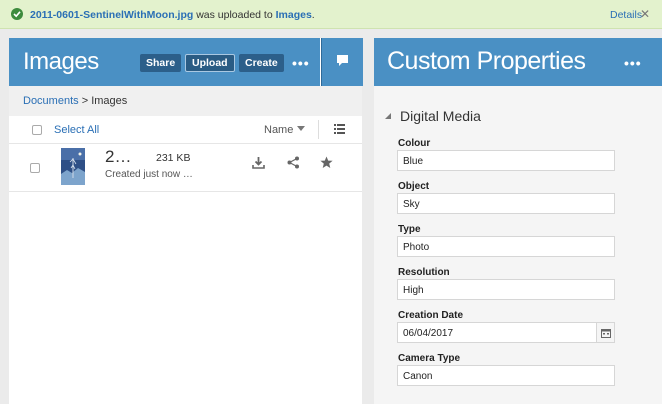 This screenshot has height=404, width=662. Describe the element at coordinates (326, 162) in the screenshot. I see `star-icon` at that location.